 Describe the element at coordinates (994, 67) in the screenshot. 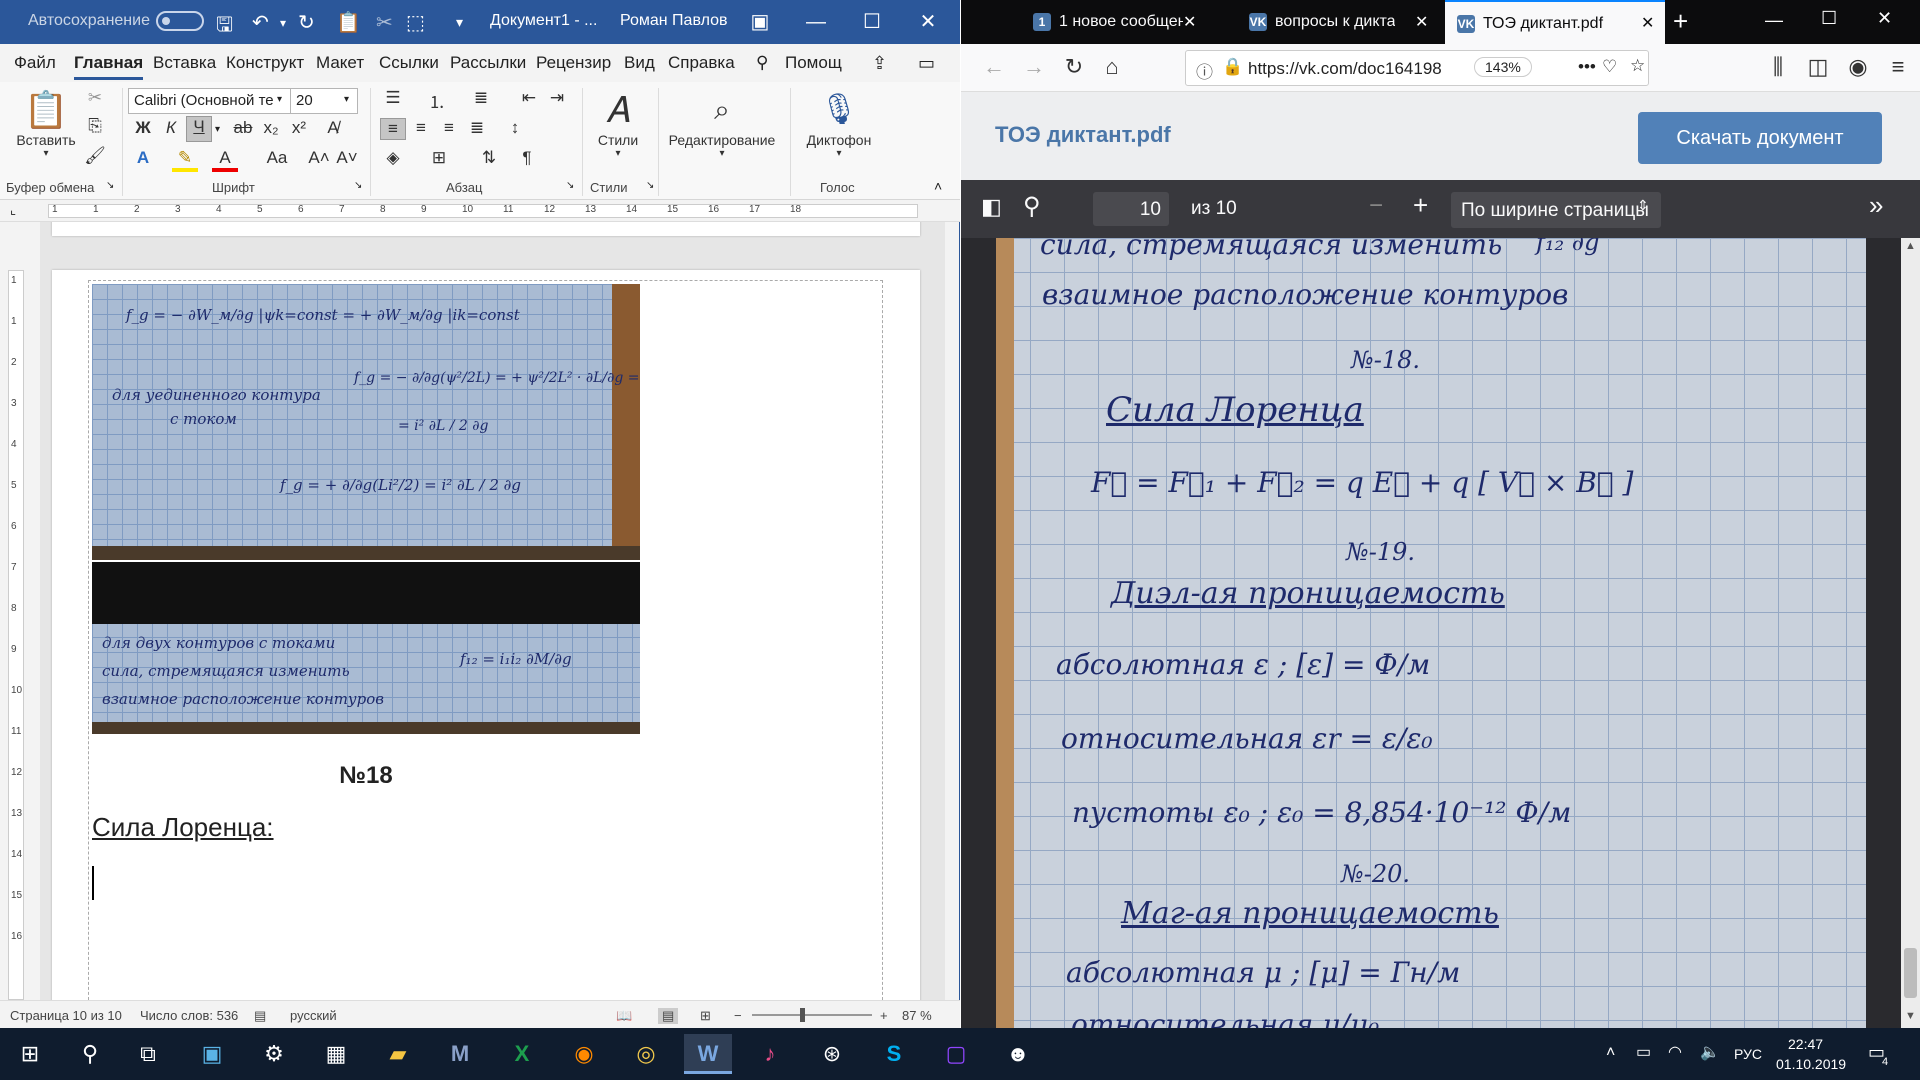

I see `back-icon: ←` at that location.